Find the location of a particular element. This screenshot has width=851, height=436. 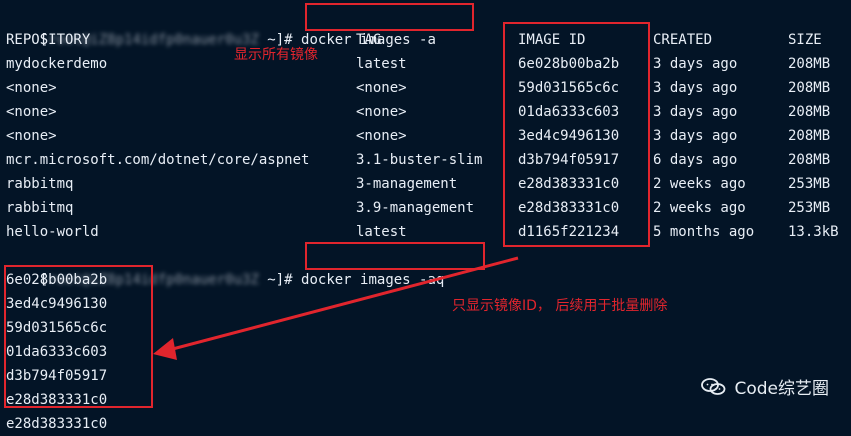

wechat-icon is located at coordinates (713, 386).